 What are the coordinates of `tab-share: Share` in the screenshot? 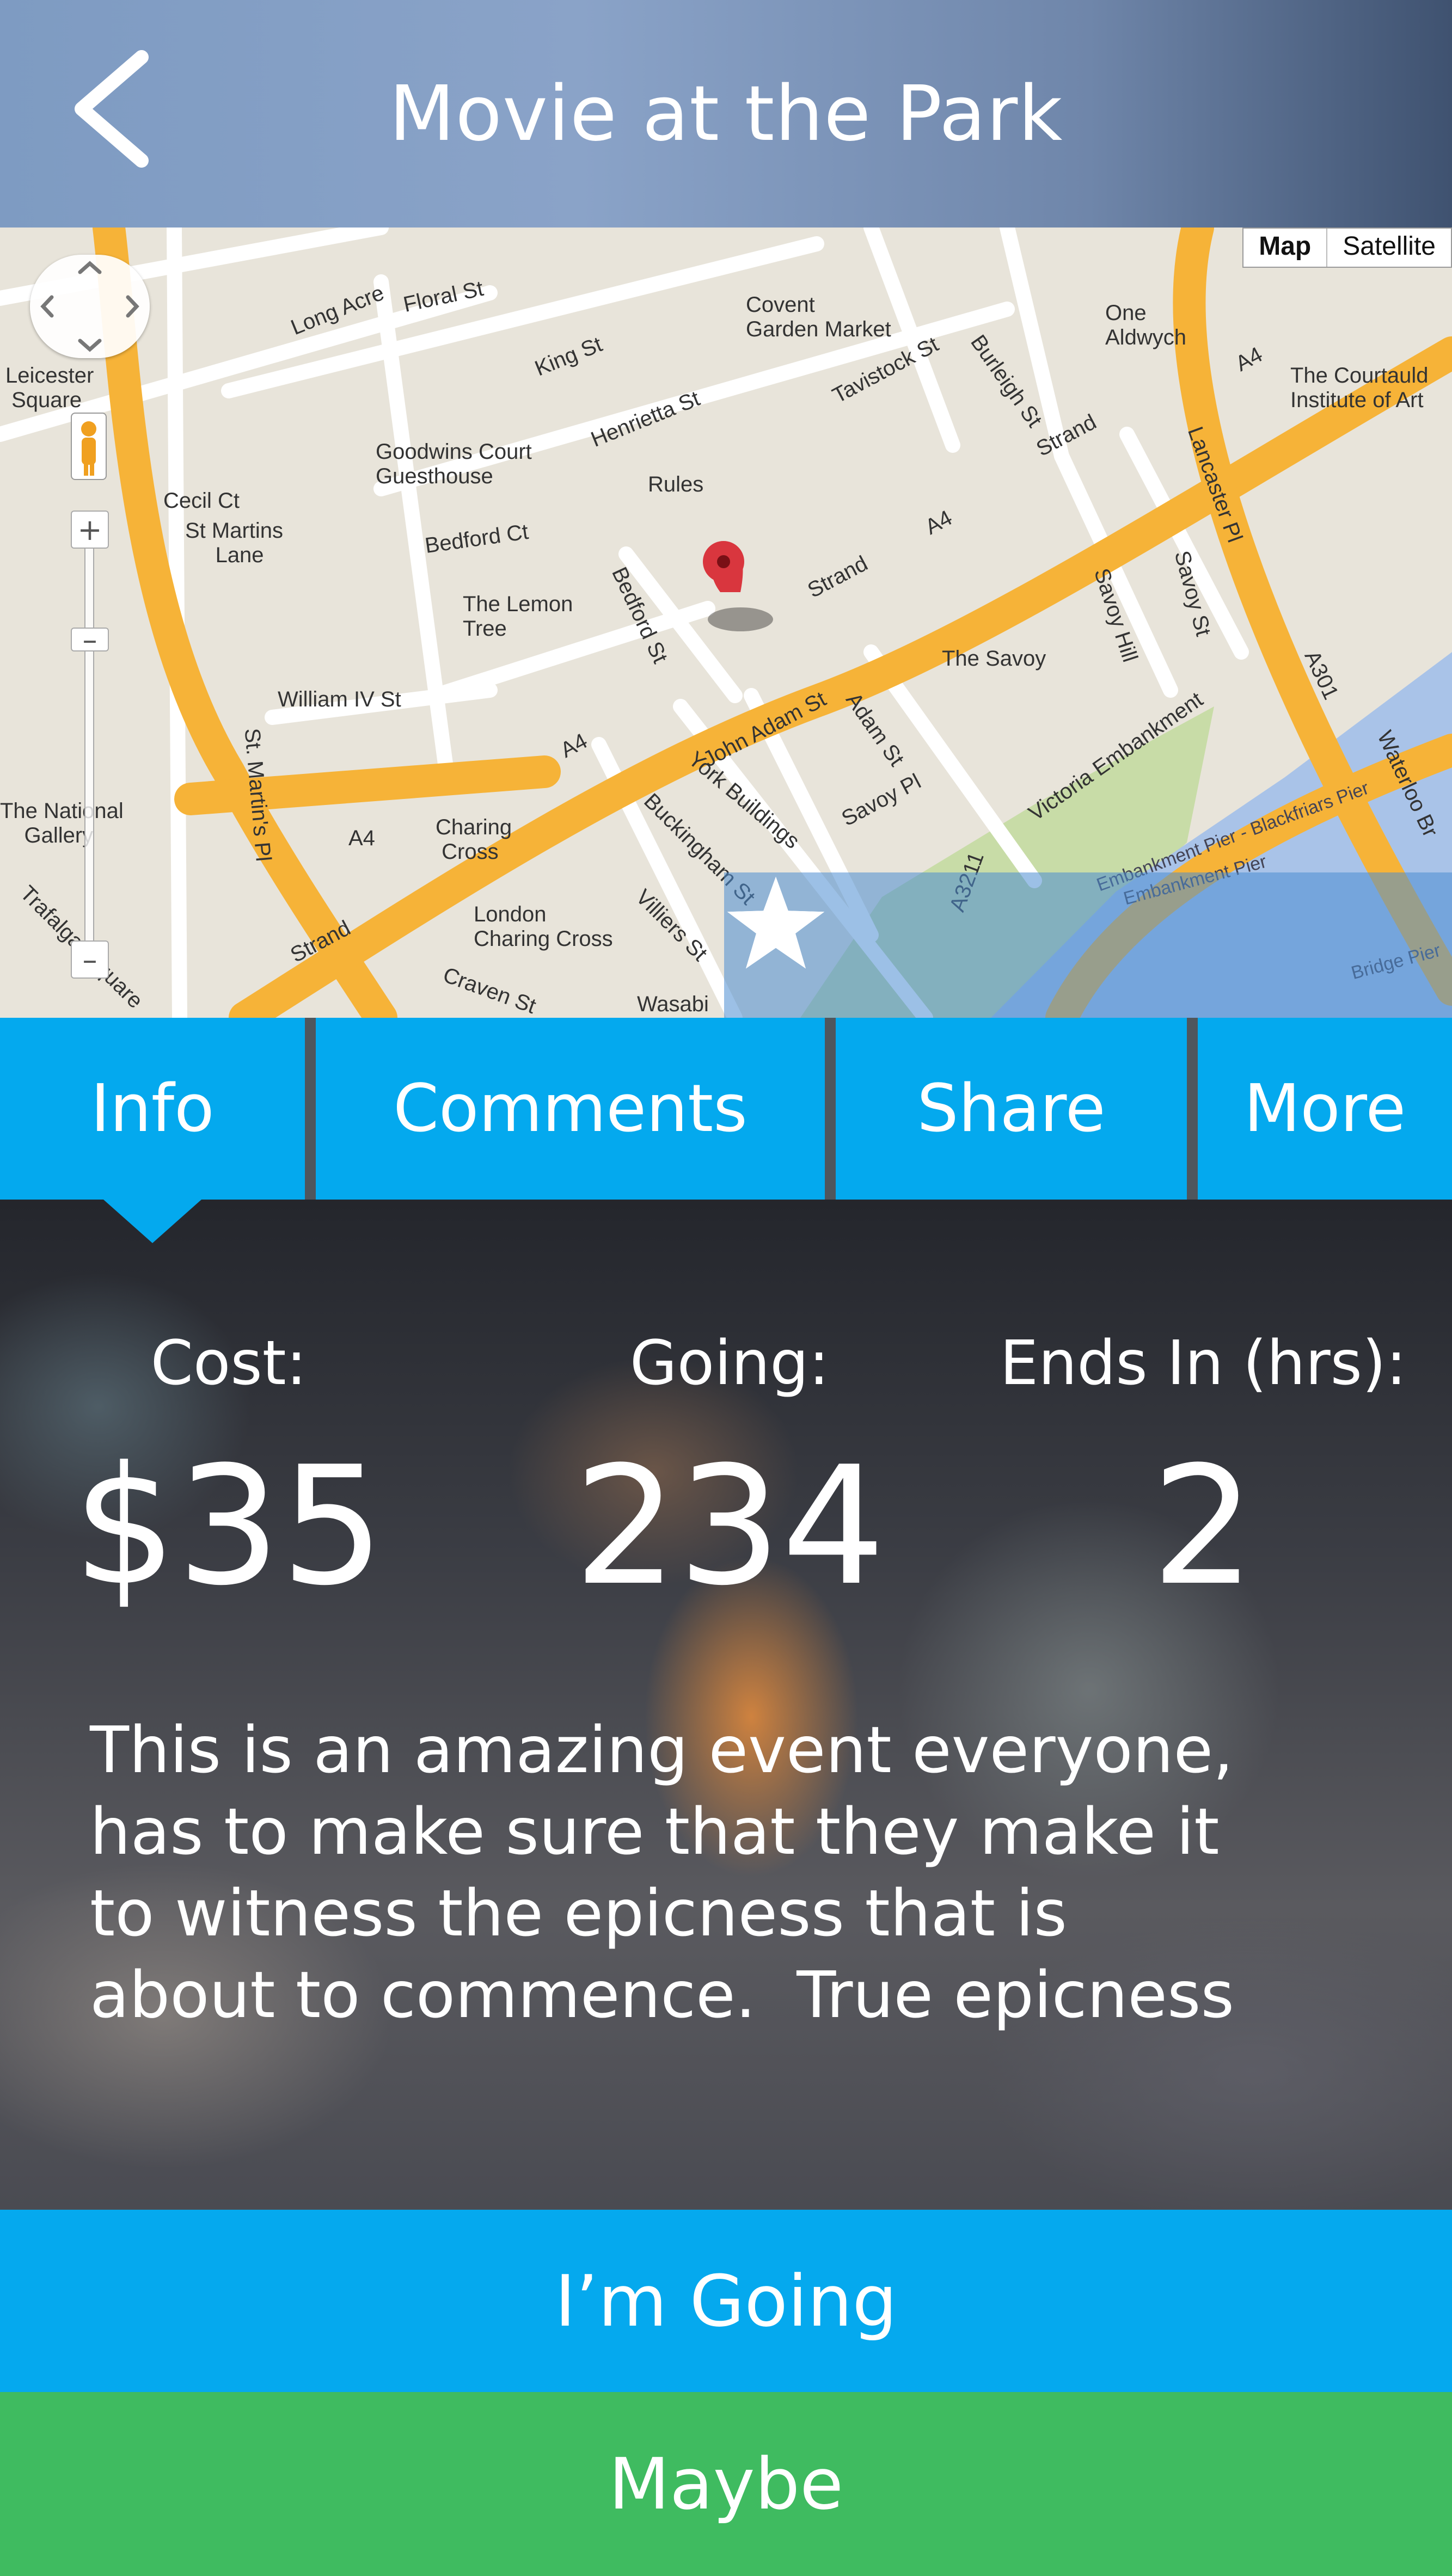 It's located at (1011, 1109).